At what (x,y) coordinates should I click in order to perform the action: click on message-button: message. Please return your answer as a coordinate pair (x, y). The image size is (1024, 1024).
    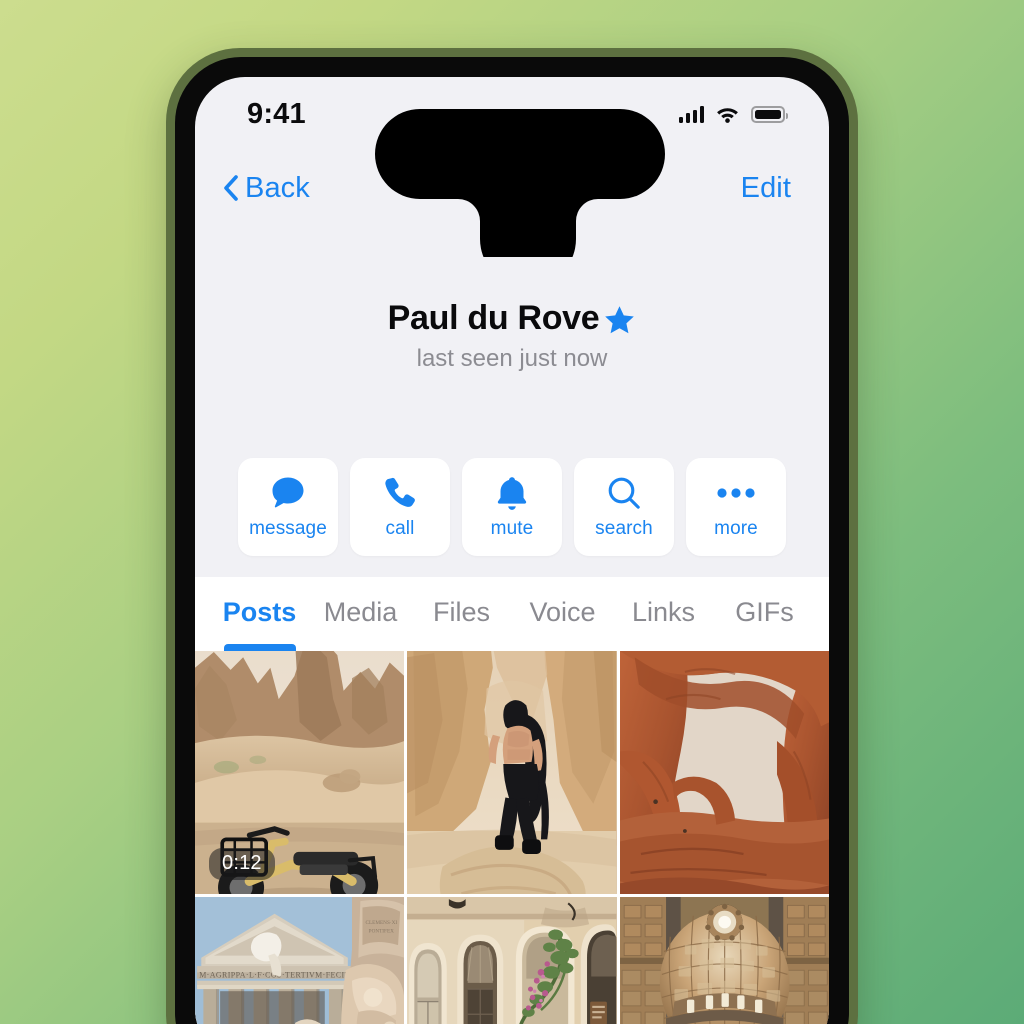
    Looking at the image, I should click on (288, 507).